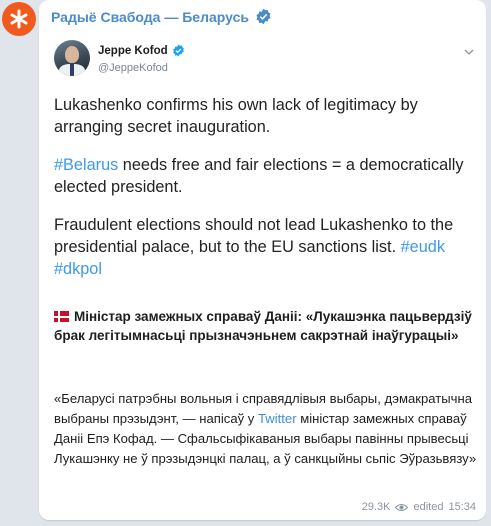 This screenshot has width=491, height=526. Describe the element at coordinates (402, 507) in the screenshot. I see `eye-icon` at that location.